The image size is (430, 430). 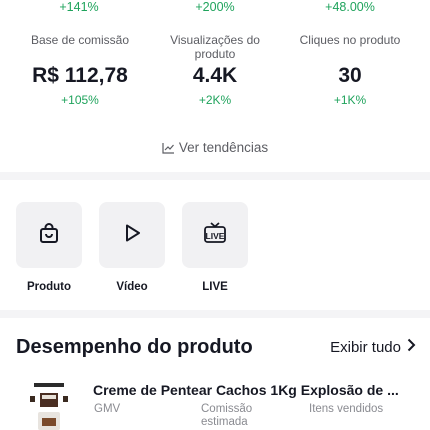 I want to click on delta-3: +48.00%, so click(x=350, y=7).